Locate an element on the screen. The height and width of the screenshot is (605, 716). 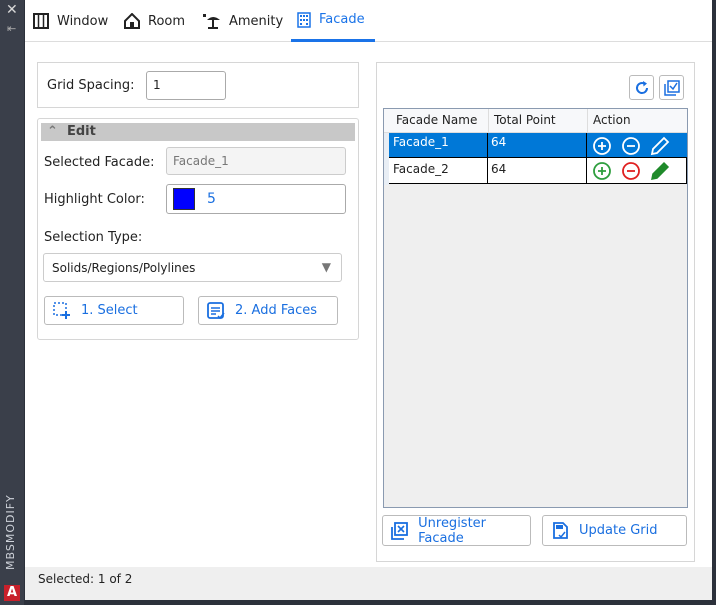
select-region-icon is located at coordinates (61, 310).